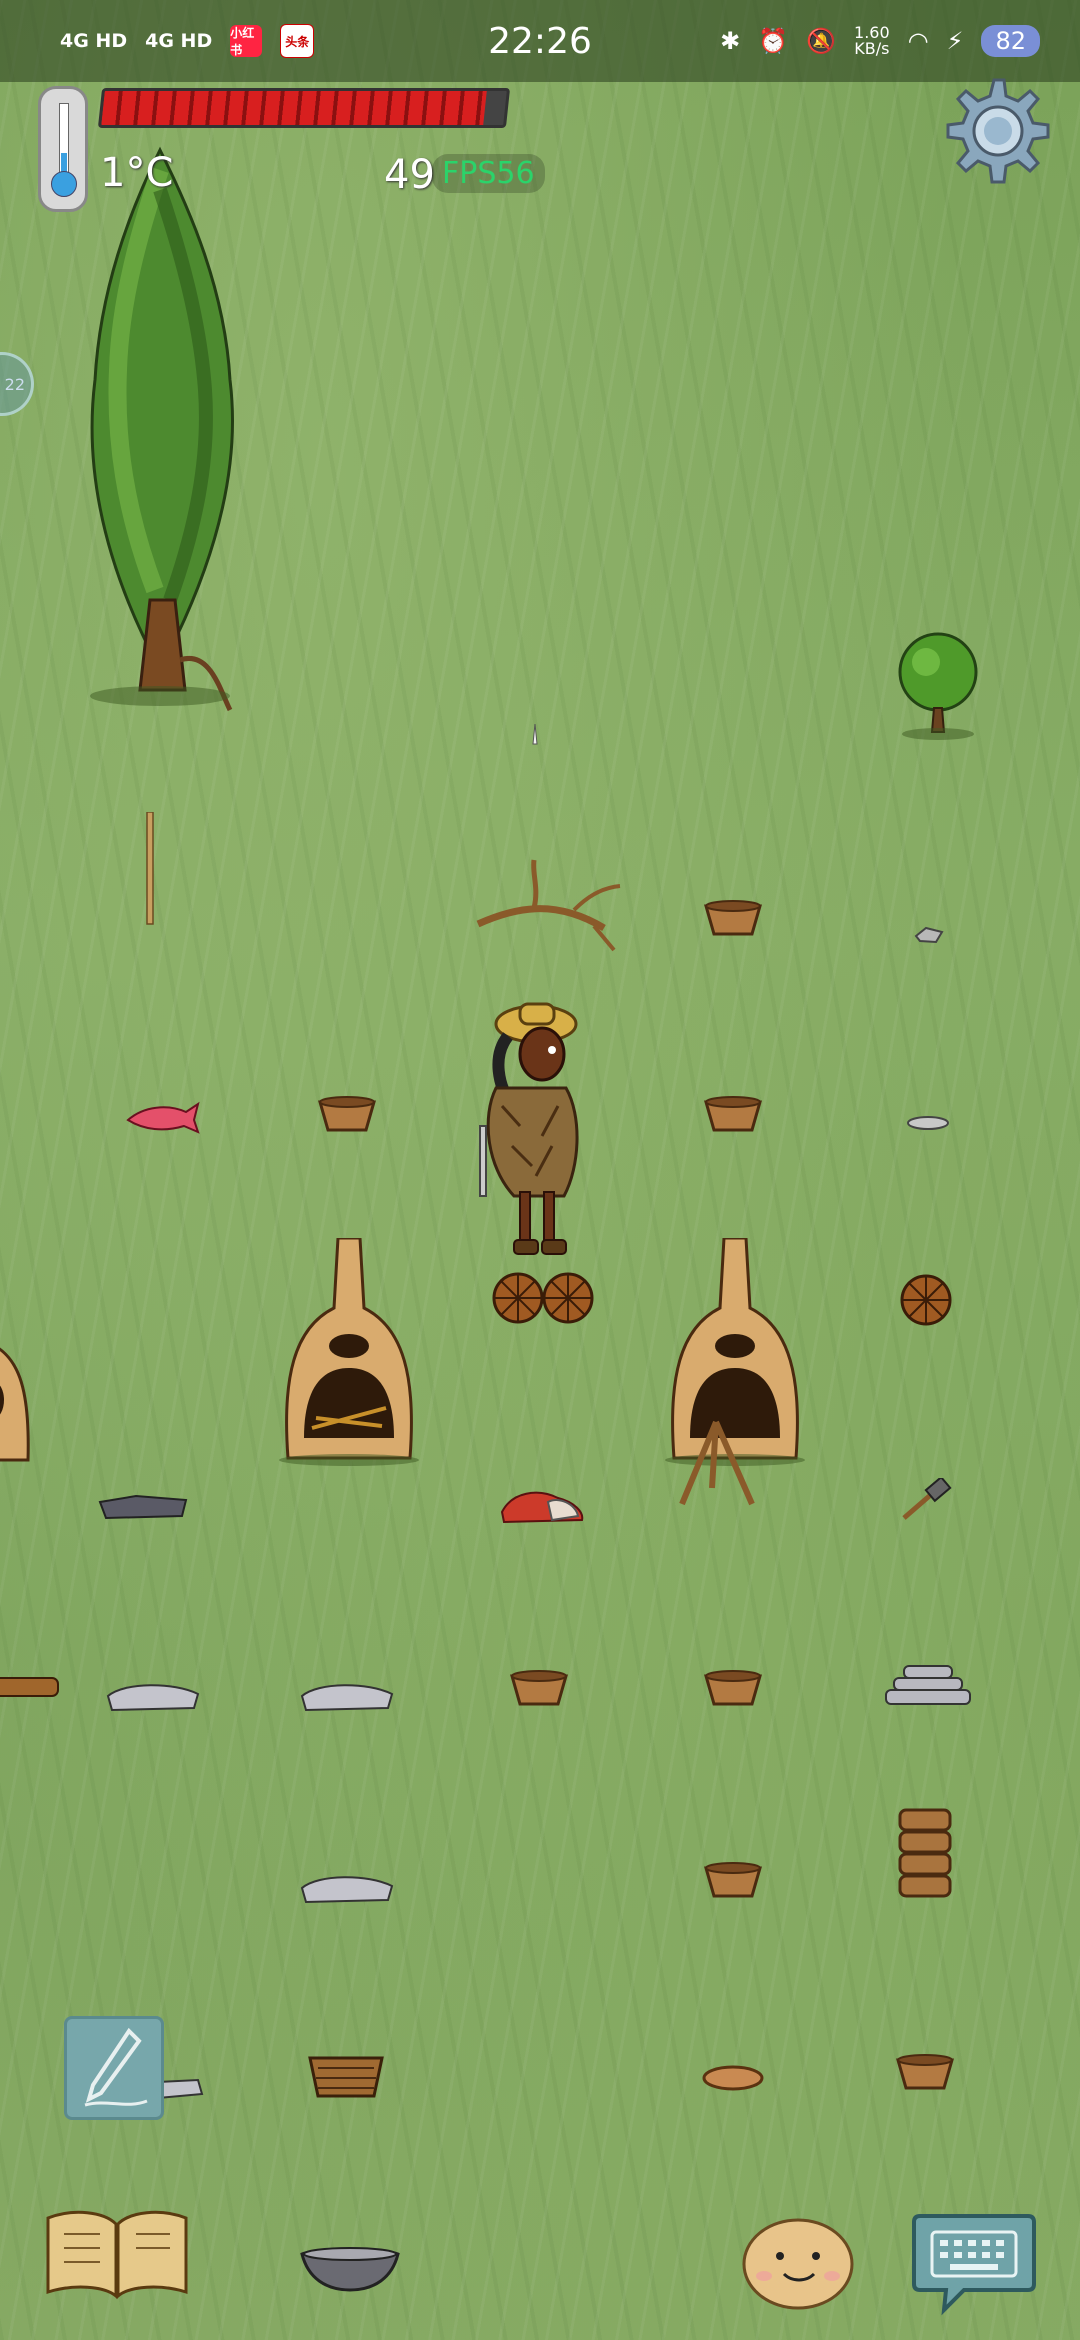 Image resolution: width=1080 pixels, height=2340 pixels. I want to click on woven-basket, so click(346, 2076).